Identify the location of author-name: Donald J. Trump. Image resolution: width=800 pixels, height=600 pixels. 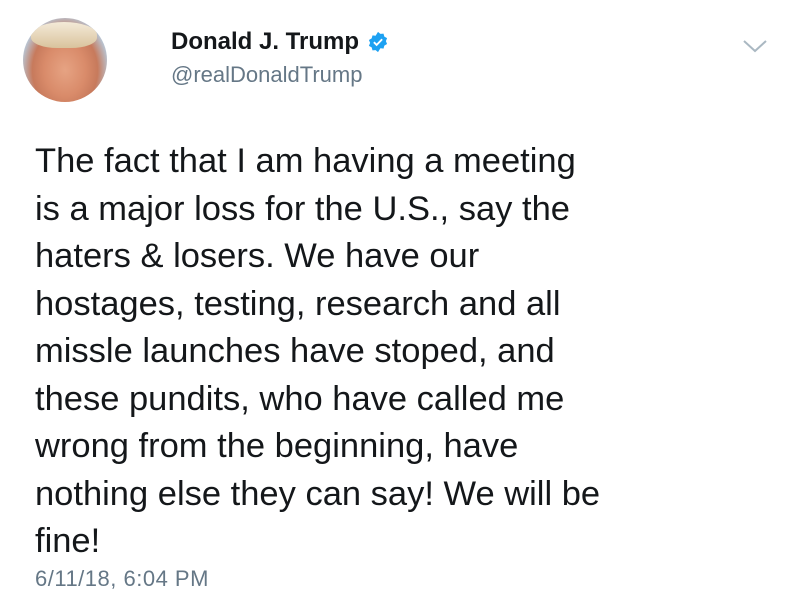
(265, 42).